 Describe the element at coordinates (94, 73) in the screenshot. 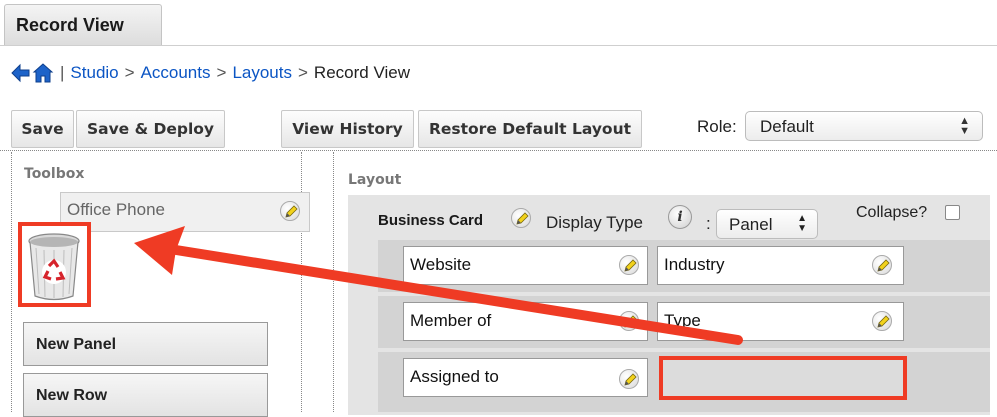

I see `breadcrumb-studio-link: Studio` at that location.